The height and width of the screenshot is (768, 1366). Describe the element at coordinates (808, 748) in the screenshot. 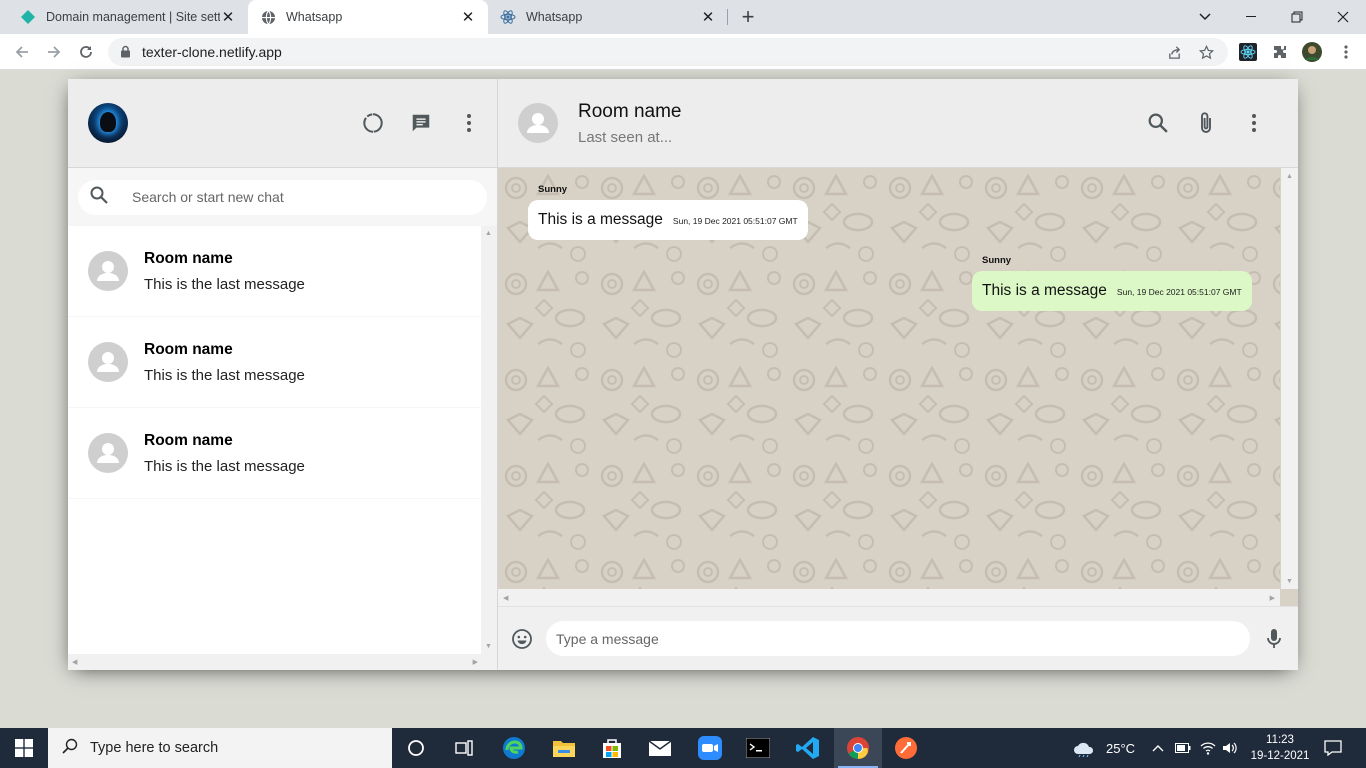

I see `vscode-icon` at that location.